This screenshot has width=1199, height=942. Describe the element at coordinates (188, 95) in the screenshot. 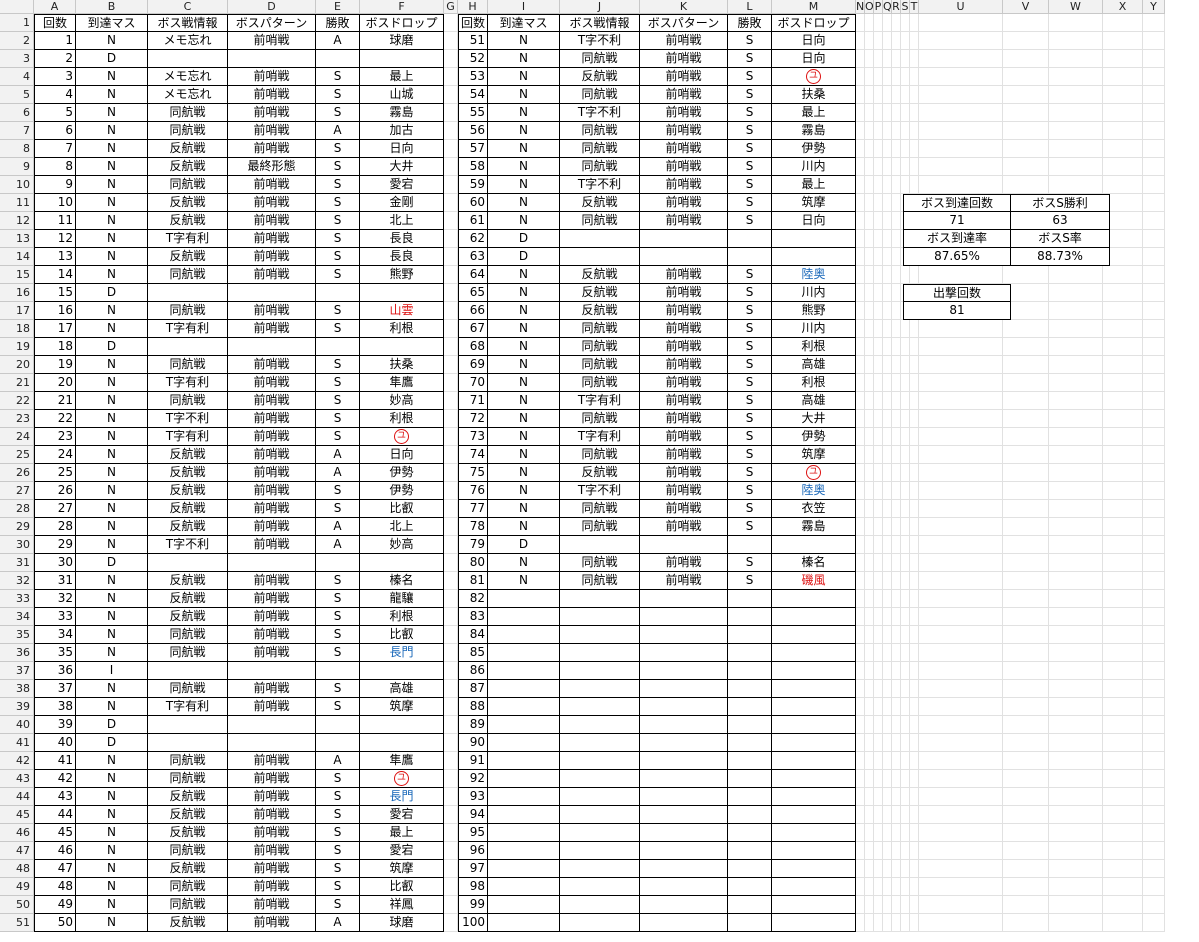

I see `table1-cell: メモ忘れ` at that location.